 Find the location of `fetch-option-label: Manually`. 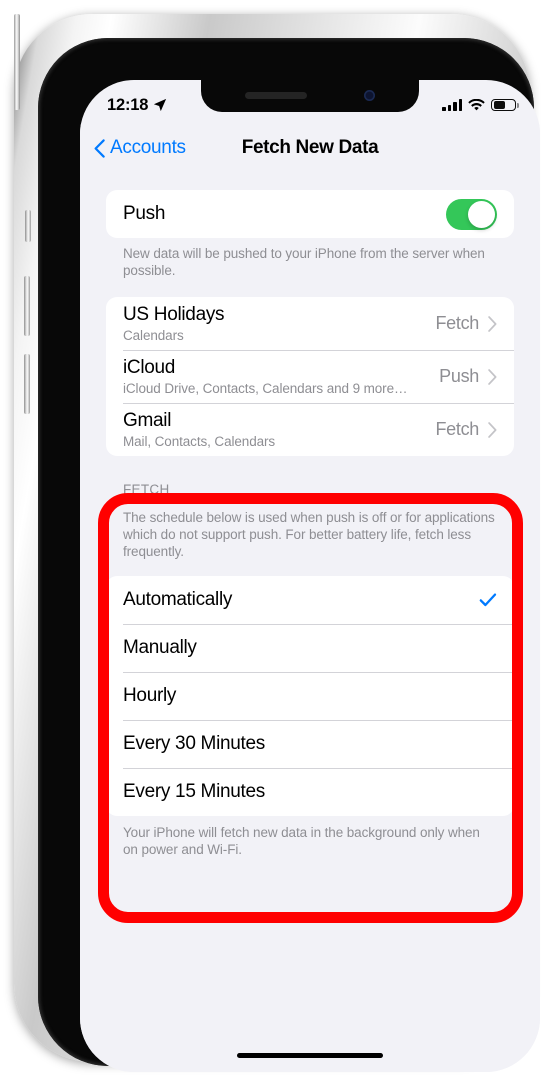

fetch-option-label: Manually is located at coordinates (160, 647).